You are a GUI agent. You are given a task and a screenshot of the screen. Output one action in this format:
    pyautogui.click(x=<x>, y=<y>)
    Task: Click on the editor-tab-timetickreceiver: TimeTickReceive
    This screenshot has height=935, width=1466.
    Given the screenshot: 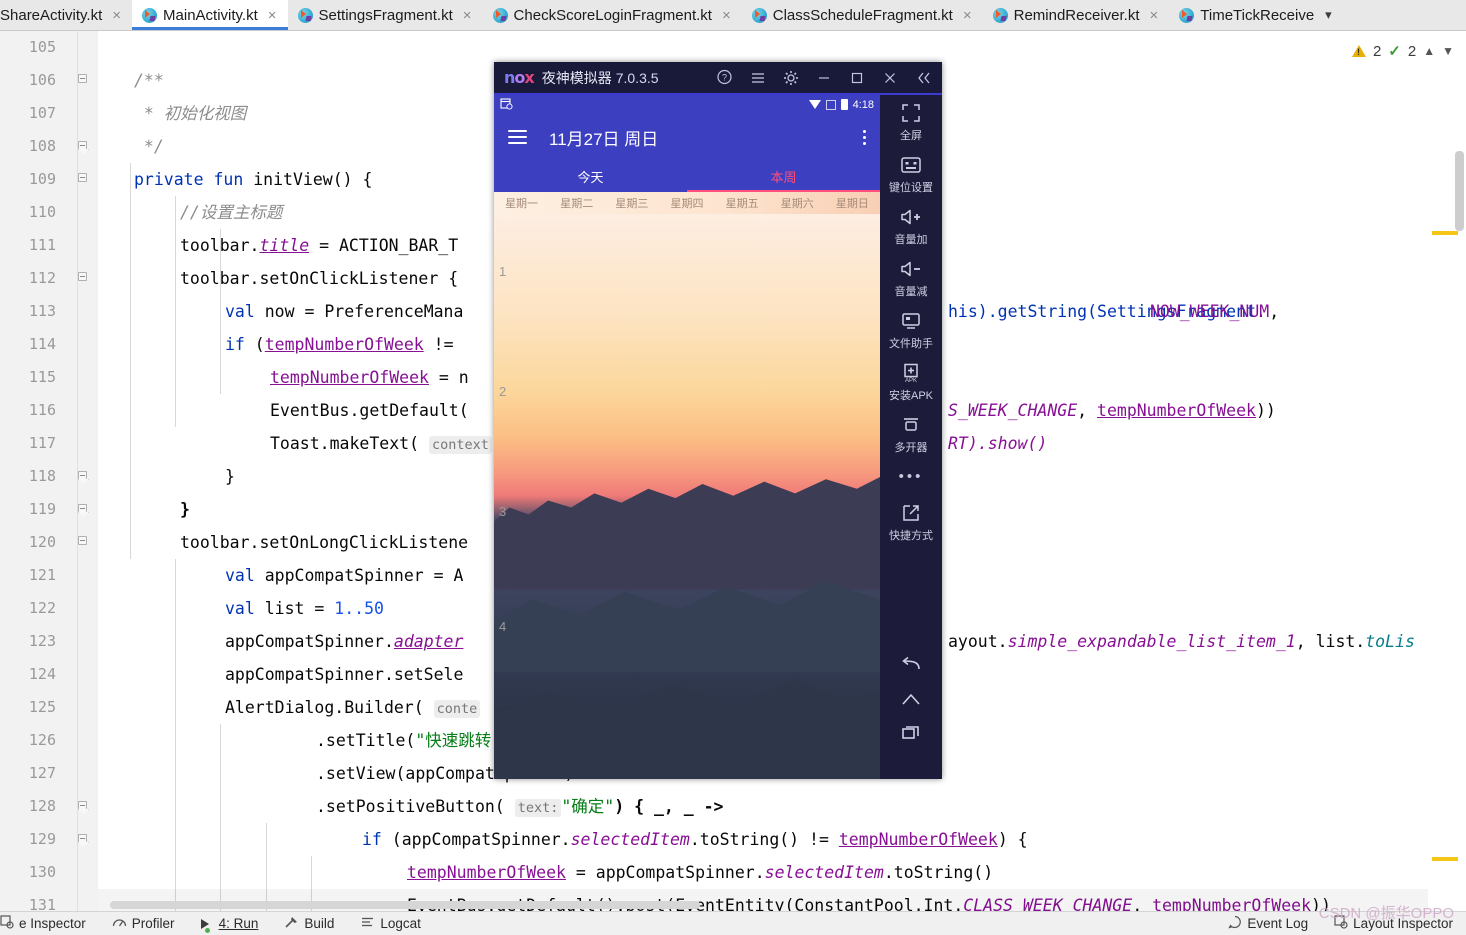 What is the action you would take?
    pyautogui.click(x=1246, y=15)
    